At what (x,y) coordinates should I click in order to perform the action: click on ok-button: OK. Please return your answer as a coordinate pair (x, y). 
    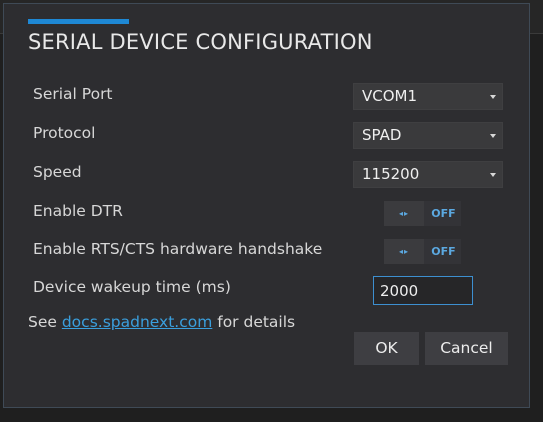
    Looking at the image, I should click on (386, 348).